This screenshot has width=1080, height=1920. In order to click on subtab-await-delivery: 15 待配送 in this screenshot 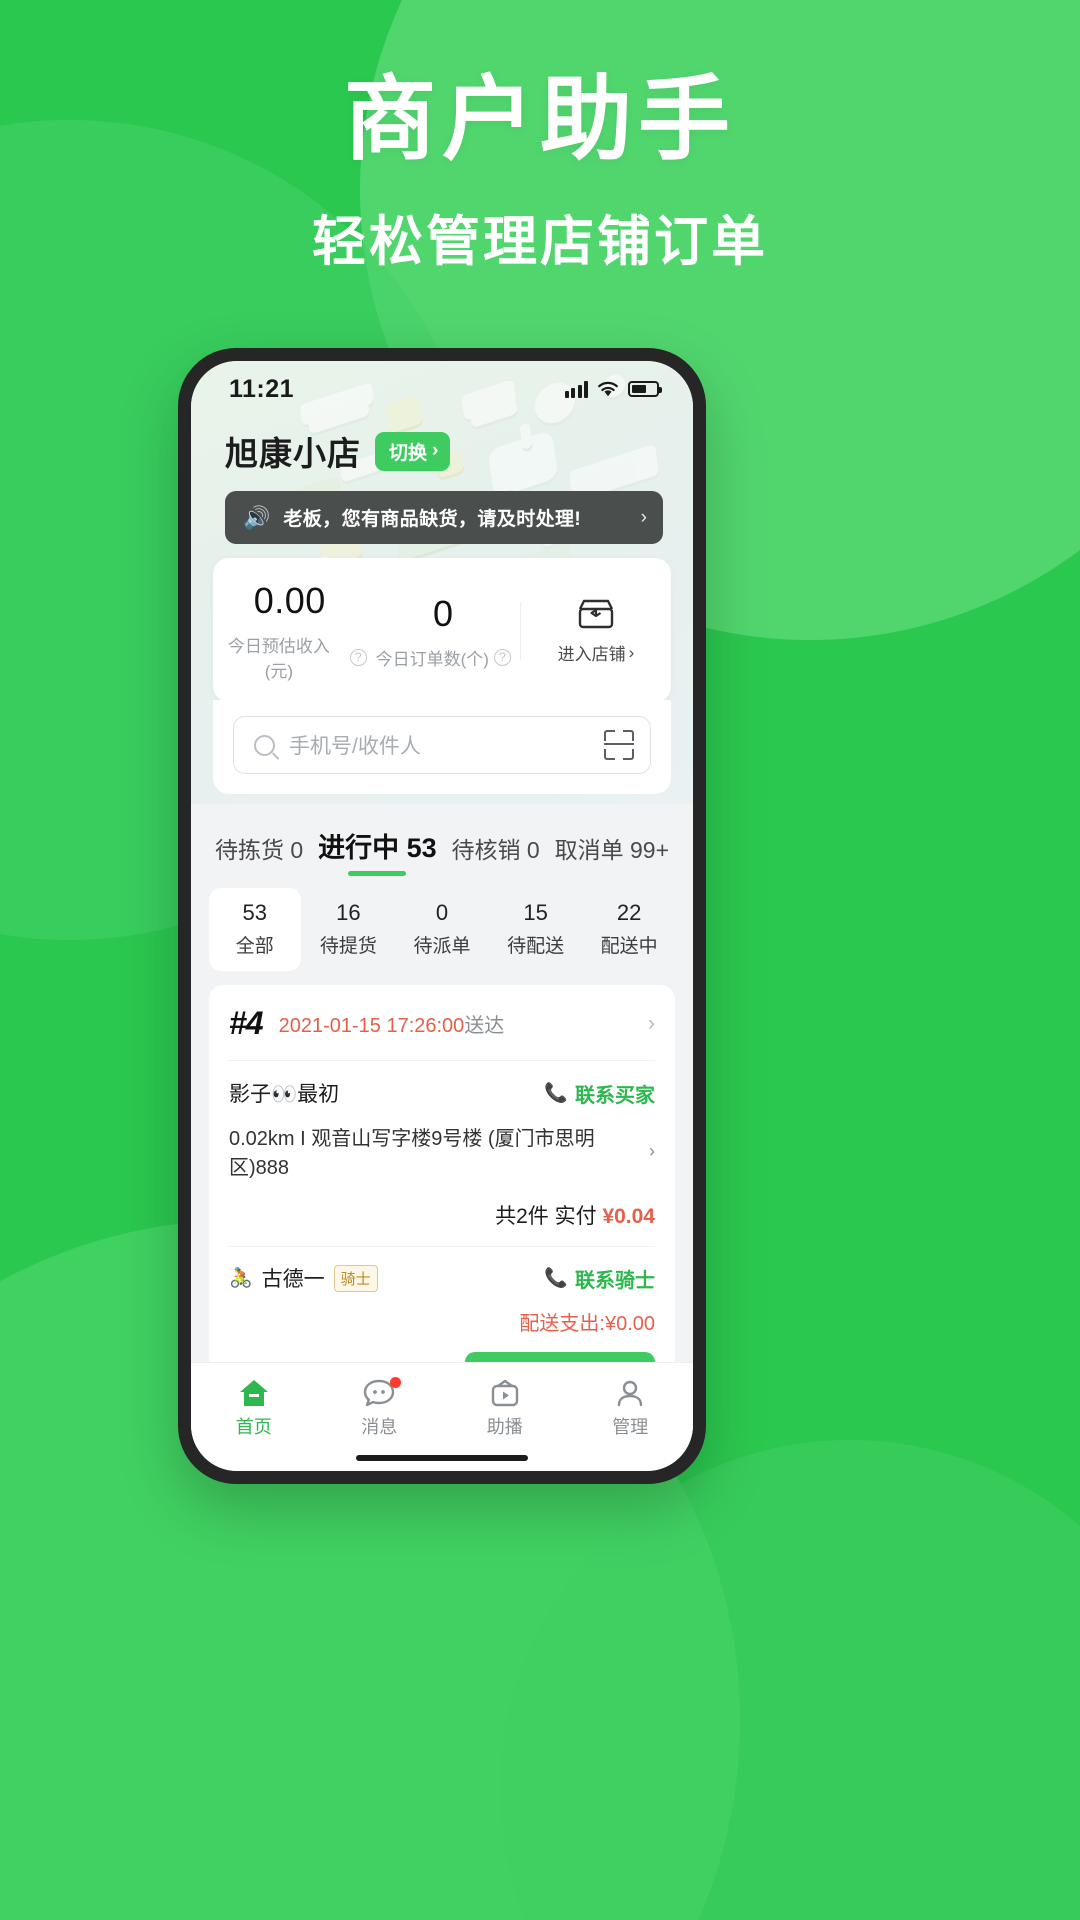, I will do `click(536, 929)`.